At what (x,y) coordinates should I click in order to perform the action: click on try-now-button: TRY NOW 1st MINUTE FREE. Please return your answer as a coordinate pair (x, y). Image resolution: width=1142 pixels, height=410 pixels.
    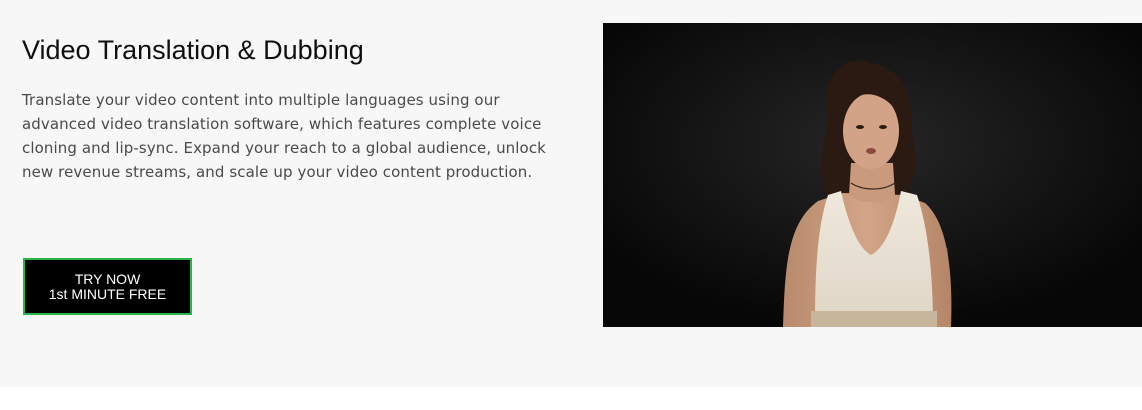
    Looking at the image, I should click on (107, 286).